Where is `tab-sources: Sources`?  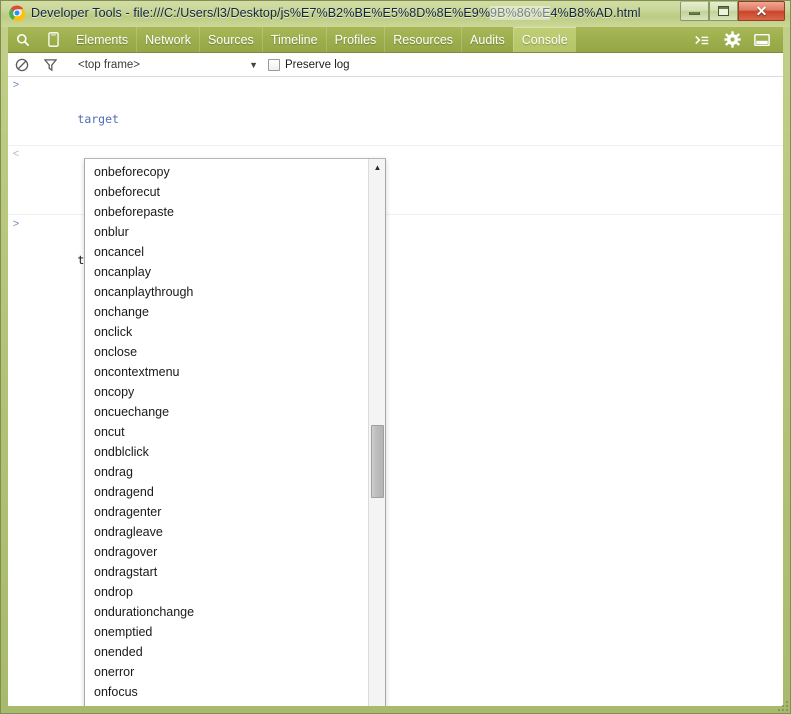 tab-sources: Sources is located at coordinates (230, 39).